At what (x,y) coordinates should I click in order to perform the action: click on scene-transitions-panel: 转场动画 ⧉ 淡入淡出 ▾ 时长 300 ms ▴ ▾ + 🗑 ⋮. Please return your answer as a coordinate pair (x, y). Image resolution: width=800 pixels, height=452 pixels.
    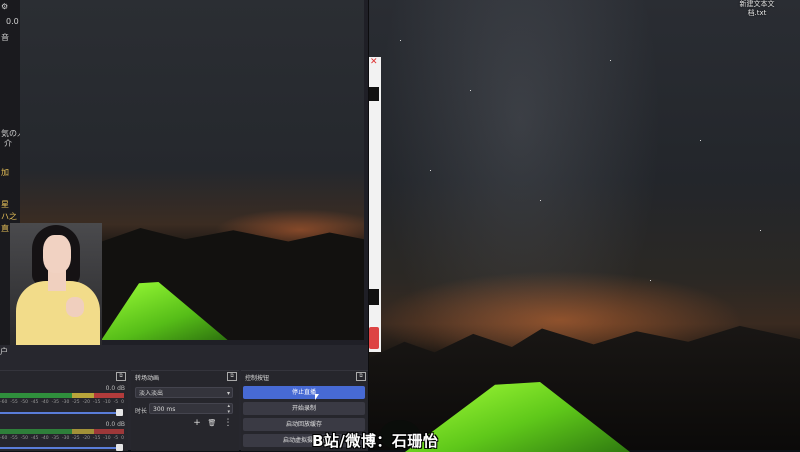
    Looking at the image, I should click on (185, 410).